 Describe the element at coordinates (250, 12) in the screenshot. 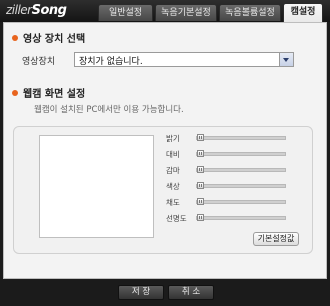

I see `tab-recording-volume: 녹음볼륨설정` at that location.